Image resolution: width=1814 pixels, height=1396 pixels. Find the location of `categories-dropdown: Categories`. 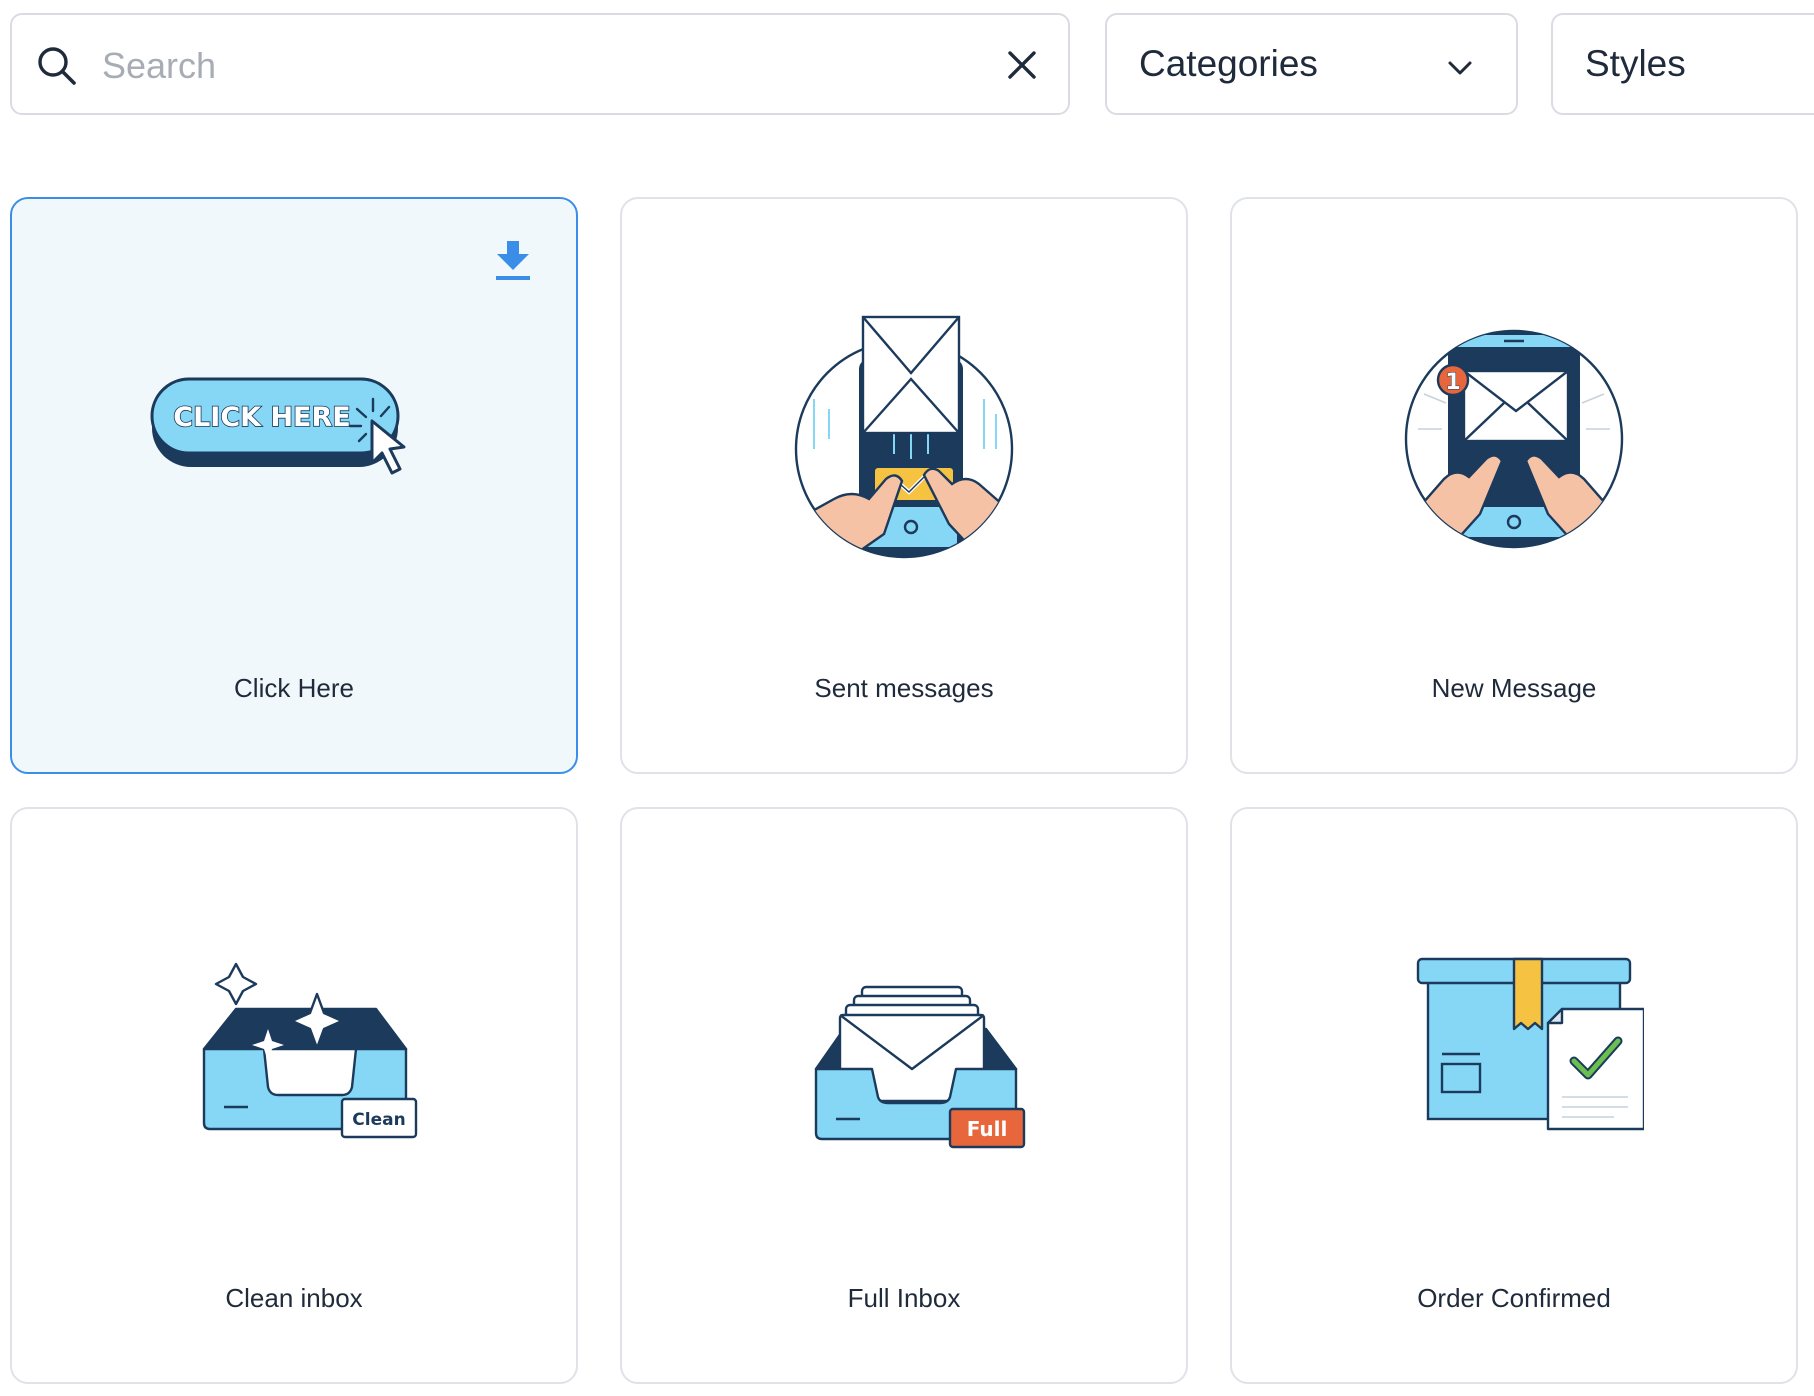

categories-dropdown: Categories is located at coordinates (1311, 64).